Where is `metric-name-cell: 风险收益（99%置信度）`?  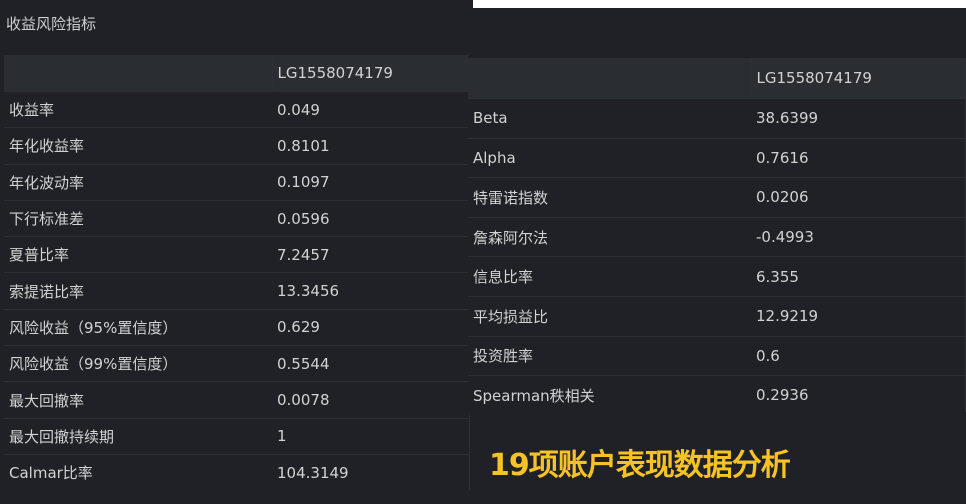
metric-name-cell: 风险收益（99%置信度） is located at coordinates (138, 363).